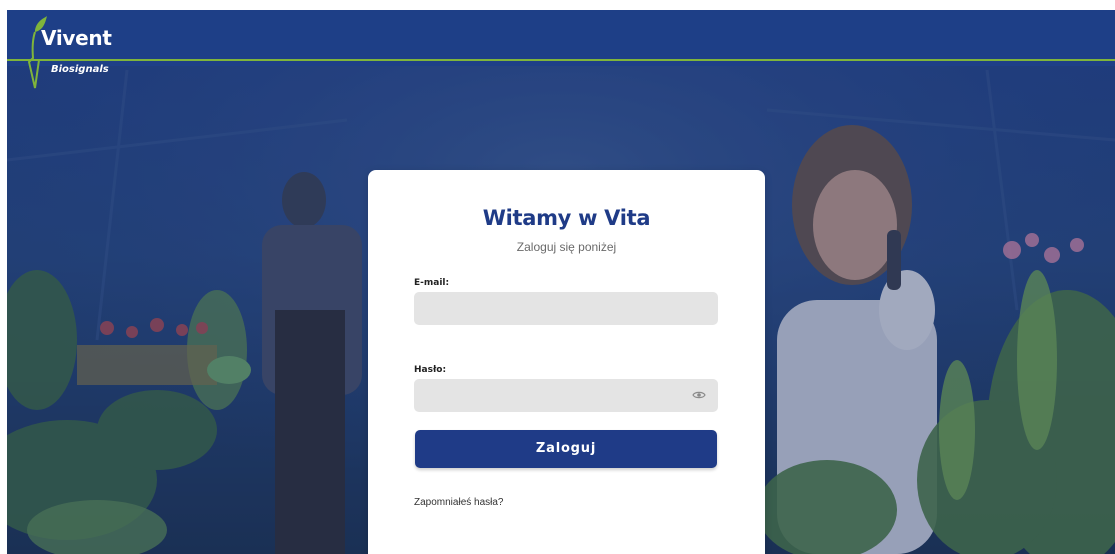 Image resolution: width=1115 pixels, height=554 pixels. Describe the element at coordinates (566, 395) in the screenshot. I see `password-field` at that location.